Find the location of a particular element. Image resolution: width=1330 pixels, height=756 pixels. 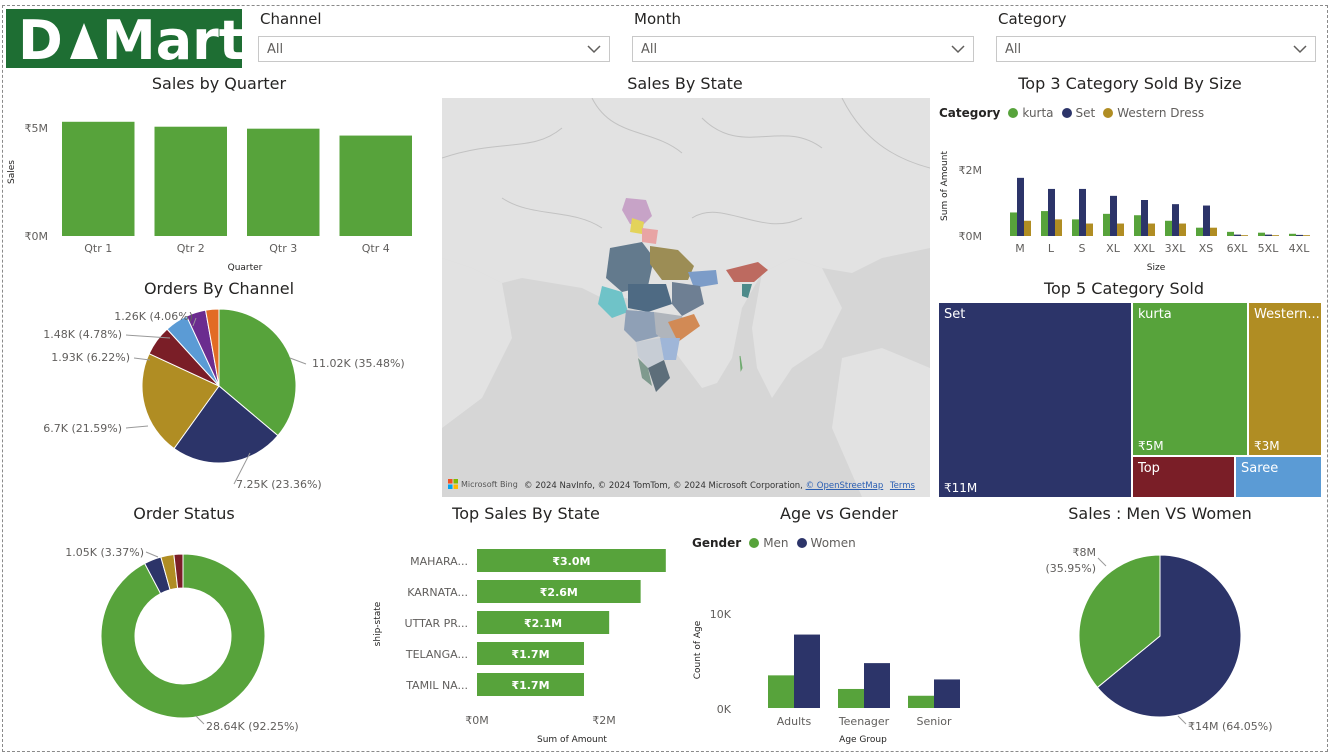

tile-value: ₹3M is located at coordinates (1267, 446).